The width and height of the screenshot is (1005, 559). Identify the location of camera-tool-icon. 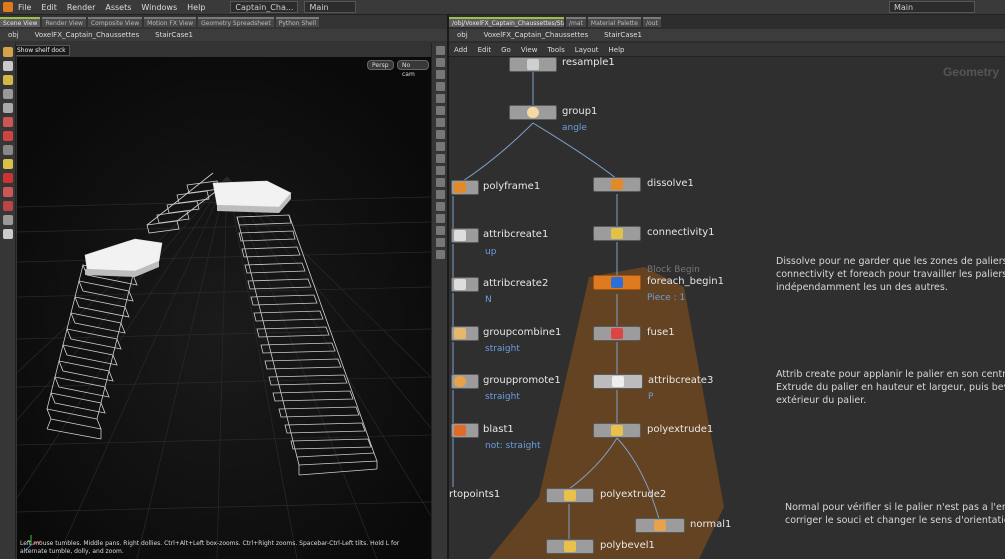
(8, 234).